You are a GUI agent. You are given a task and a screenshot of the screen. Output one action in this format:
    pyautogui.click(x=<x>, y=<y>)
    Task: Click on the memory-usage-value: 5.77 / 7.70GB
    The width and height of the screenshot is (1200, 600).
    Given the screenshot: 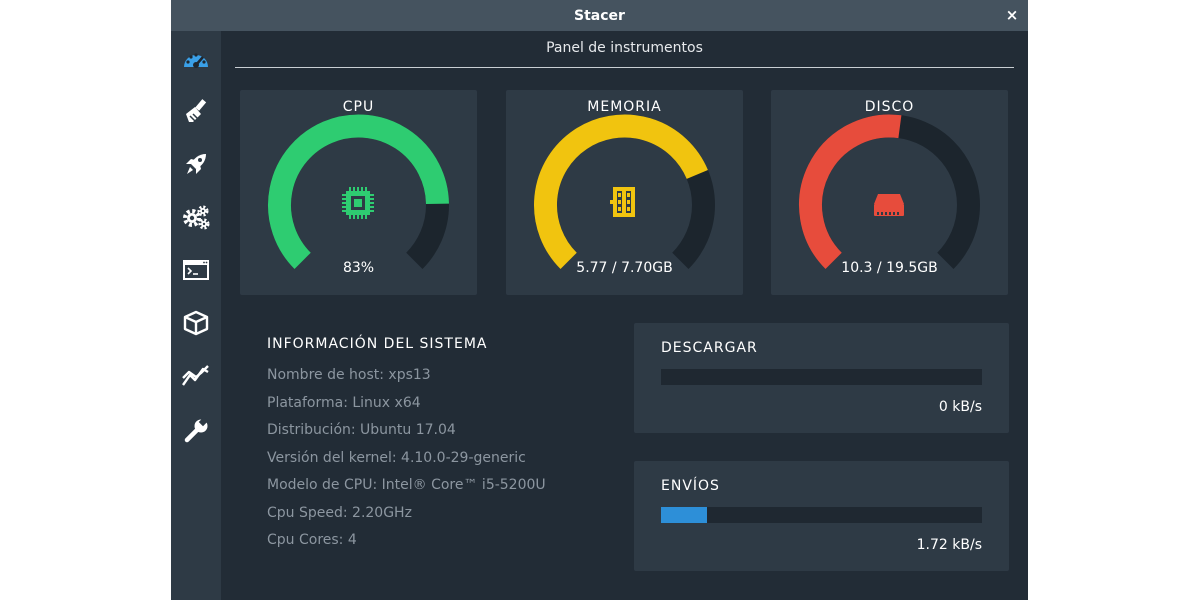 What is the action you would take?
    pyautogui.click(x=624, y=268)
    